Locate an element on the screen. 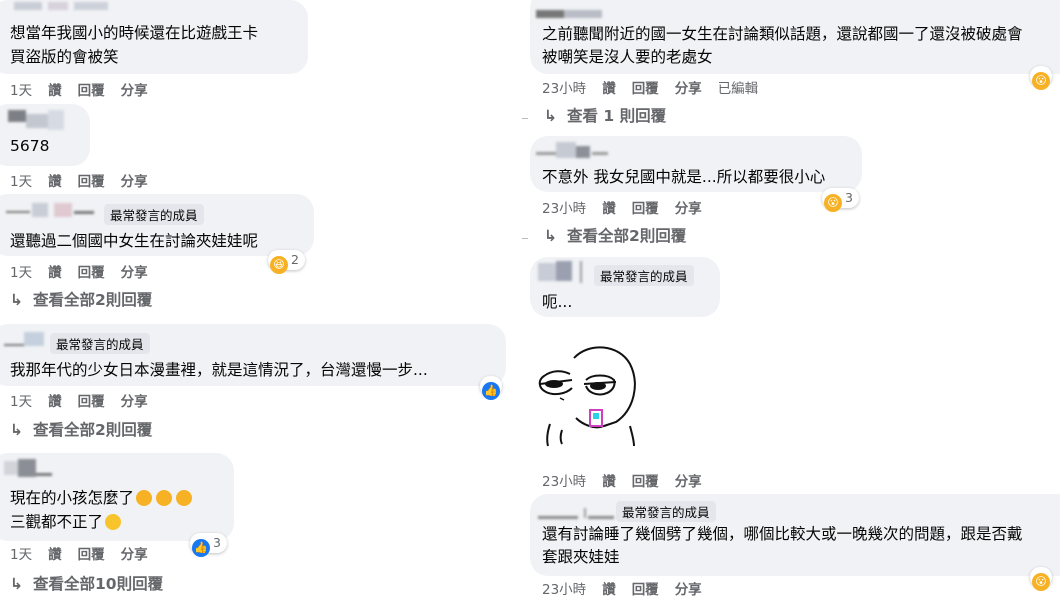 The height and width of the screenshot is (598, 1060). reaction-count: 👍 3 is located at coordinates (208, 545).